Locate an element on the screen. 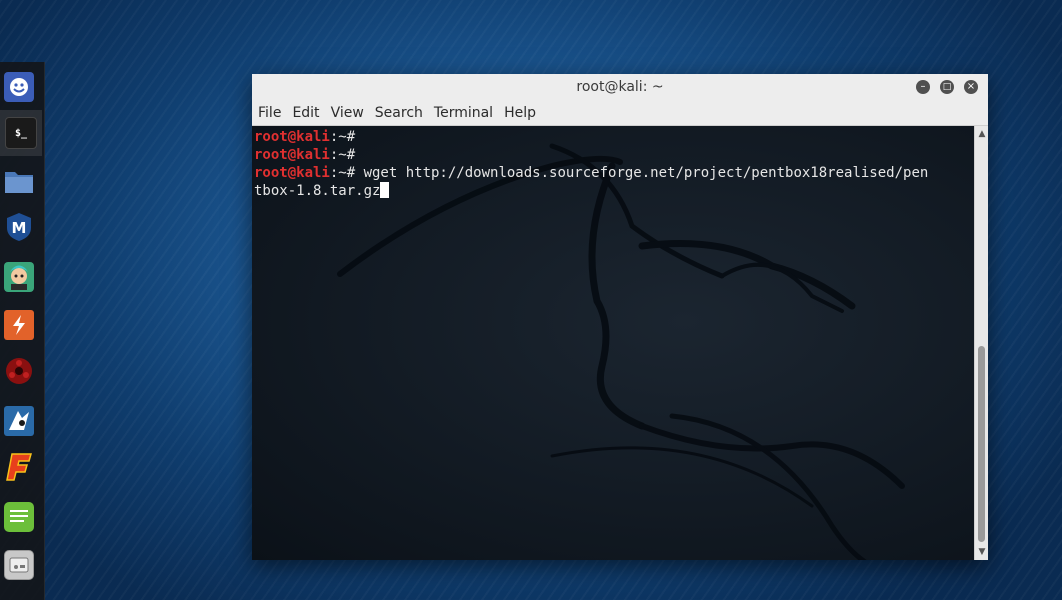 The height and width of the screenshot is (600, 1062). menu-help: Help is located at coordinates (520, 113).